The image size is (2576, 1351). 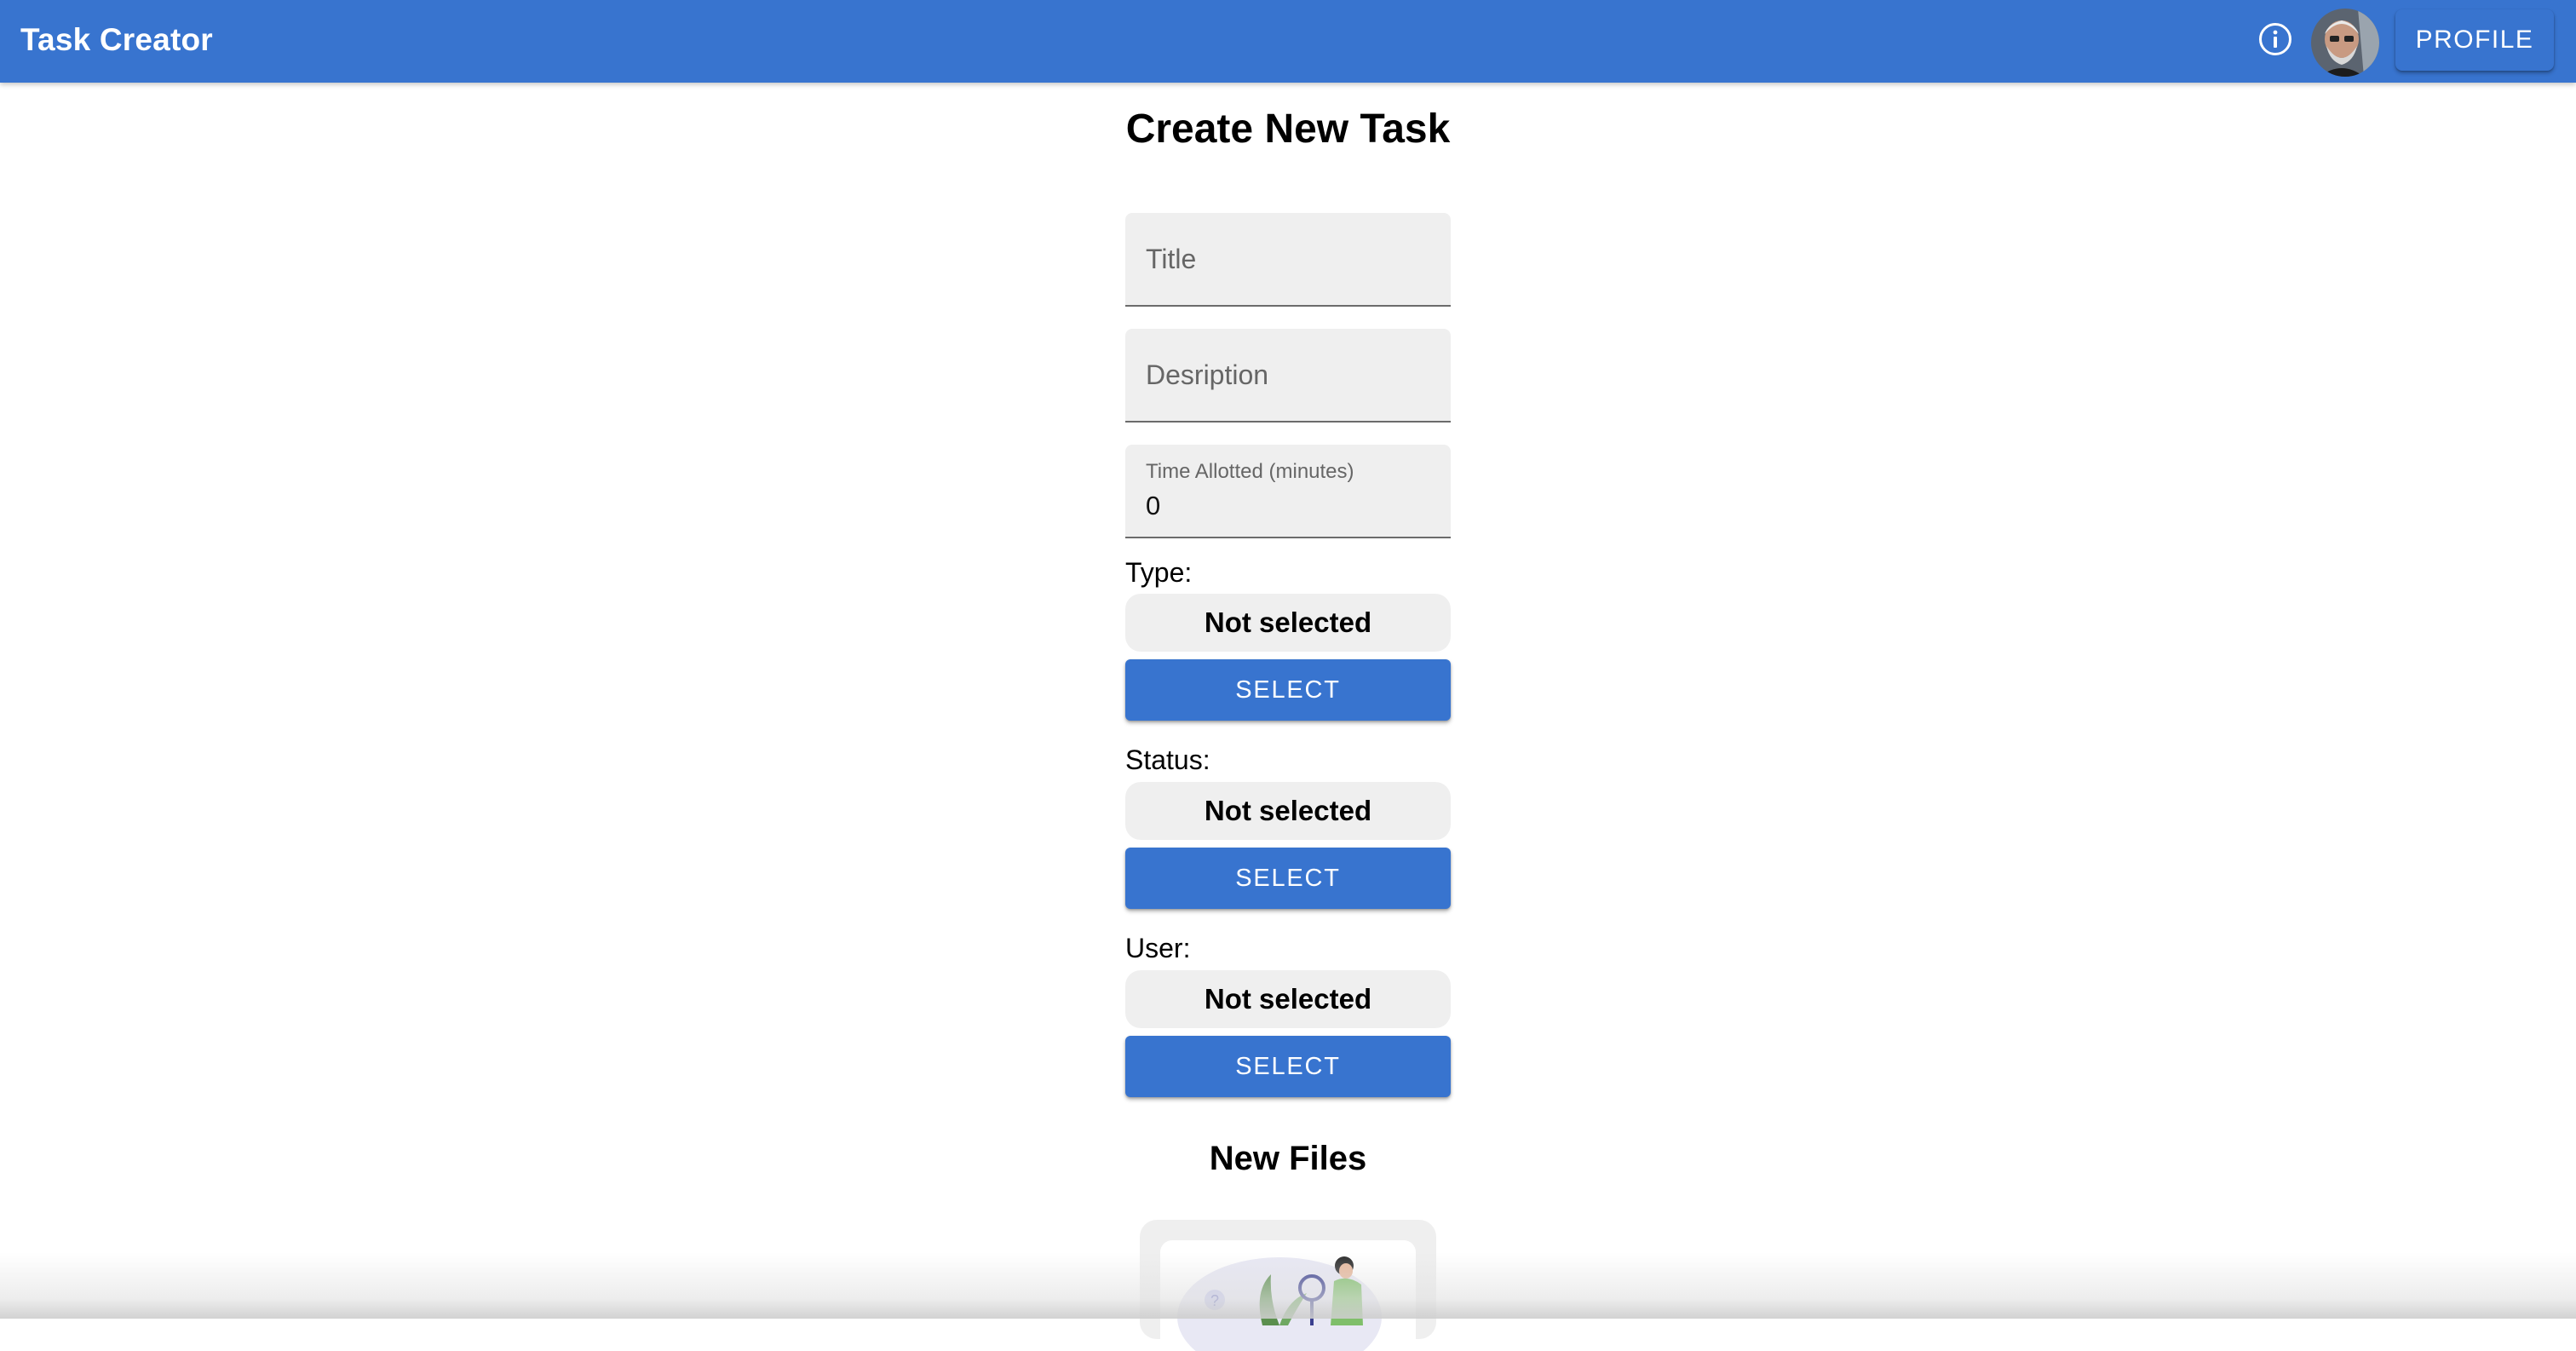 What do you see at coordinates (1288, 811) in the screenshot?
I see `status-value-chip: Not selected` at bounding box center [1288, 811].